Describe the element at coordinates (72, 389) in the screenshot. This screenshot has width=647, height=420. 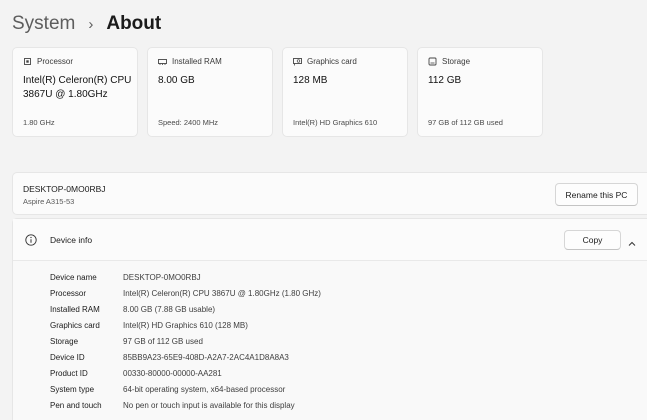
I see `spec-label: System type` at that location.